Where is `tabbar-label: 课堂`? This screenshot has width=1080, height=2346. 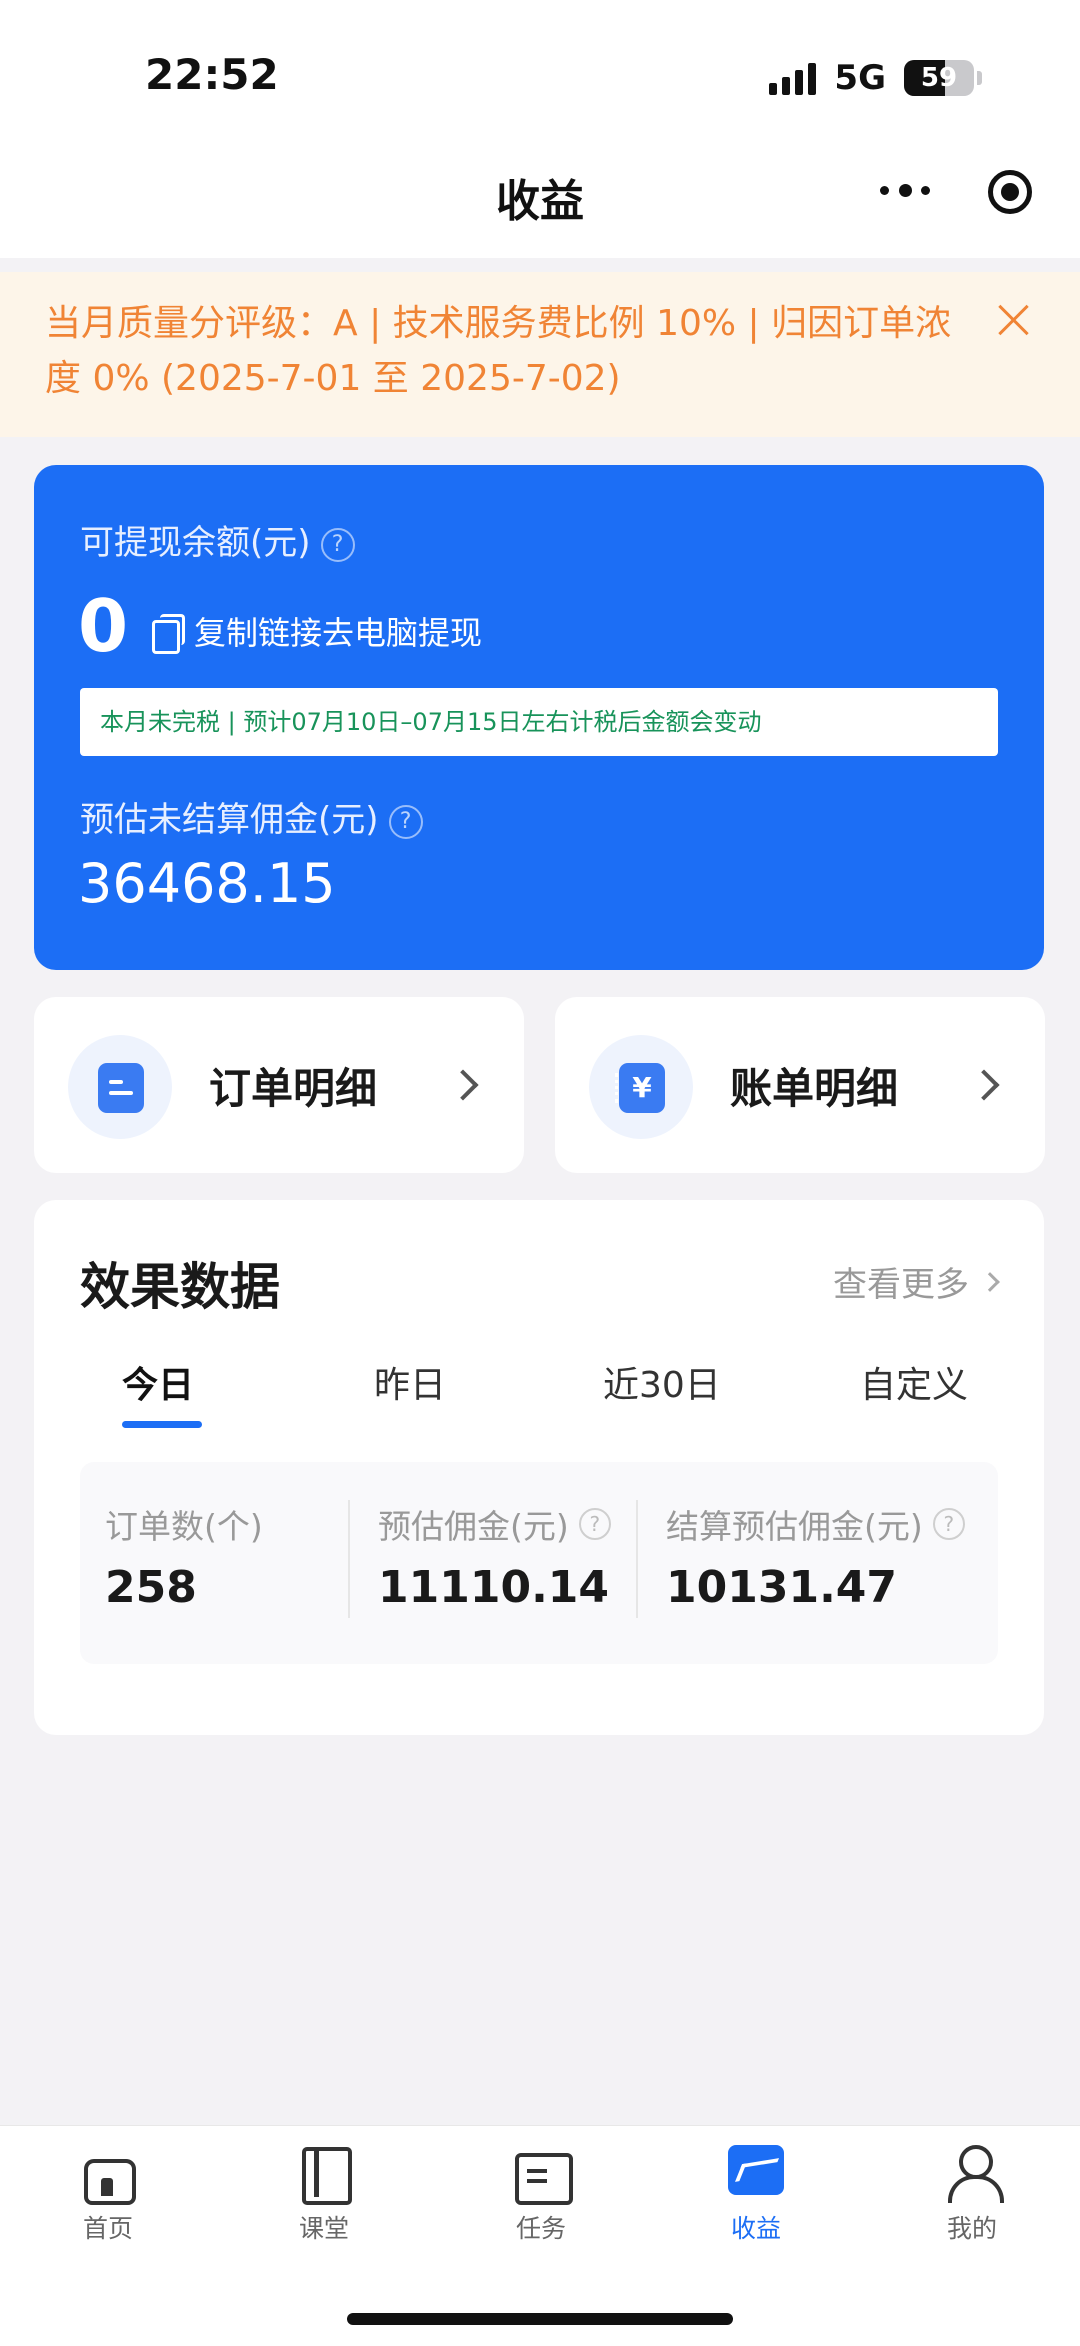 tabbar-label: 课堂 is located at coordinates (323, 2228).